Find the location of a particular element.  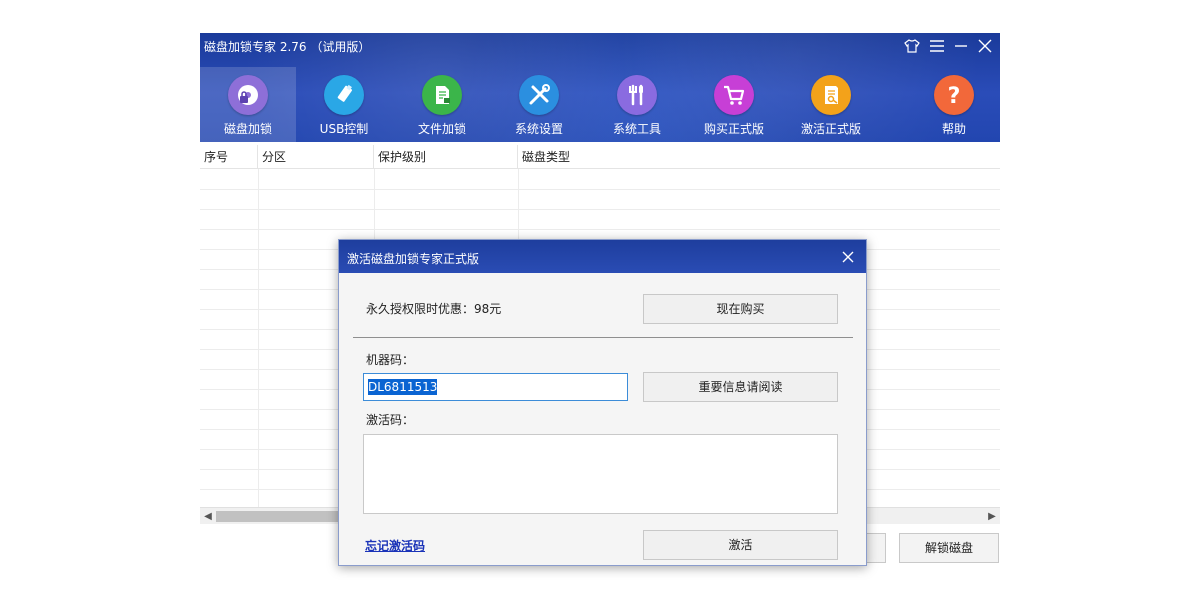

activation-code-label: 激活码： is located at coordinates (390, 420).